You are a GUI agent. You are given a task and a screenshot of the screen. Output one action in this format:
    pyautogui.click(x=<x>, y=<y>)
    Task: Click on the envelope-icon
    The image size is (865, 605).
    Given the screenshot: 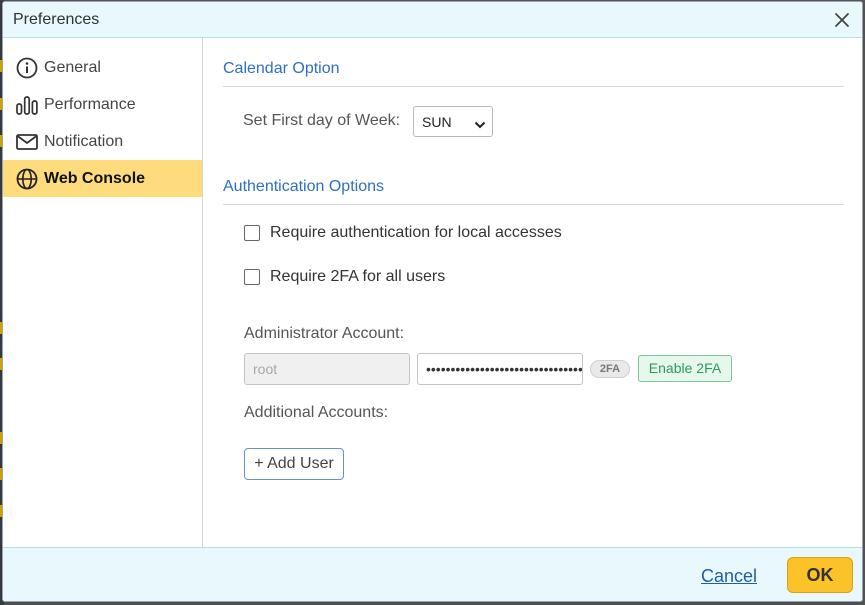 What is the action you would take?
    pyautogui.click(x=27, y=142)
    